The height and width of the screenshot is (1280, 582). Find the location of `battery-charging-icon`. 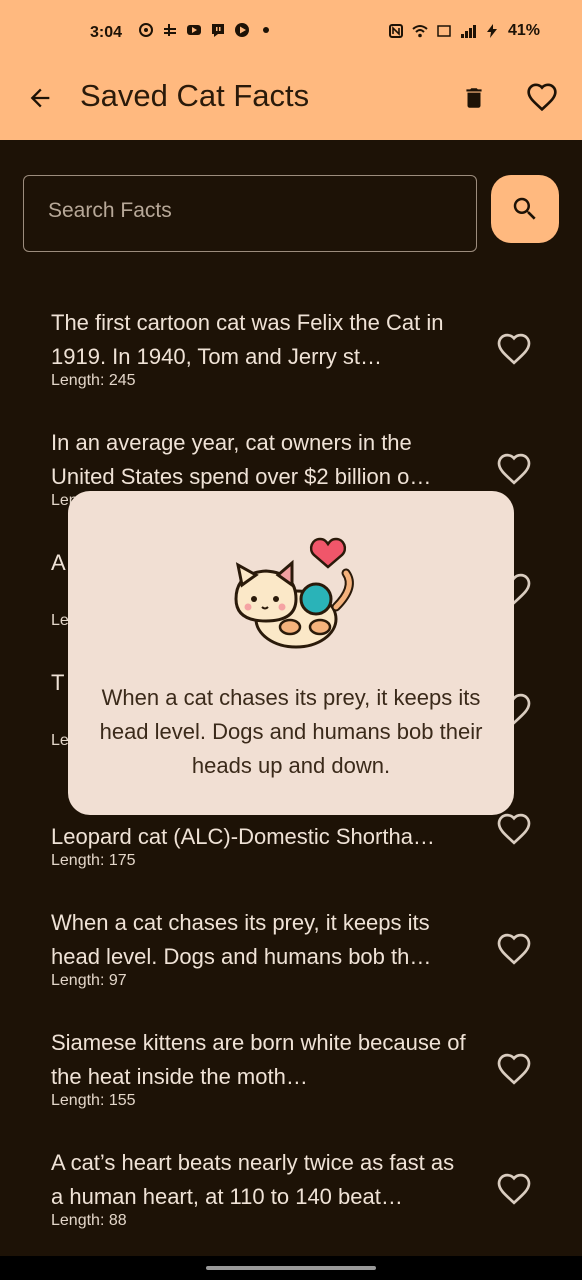

battery-charging-icon is located at coordinates (491, 31).